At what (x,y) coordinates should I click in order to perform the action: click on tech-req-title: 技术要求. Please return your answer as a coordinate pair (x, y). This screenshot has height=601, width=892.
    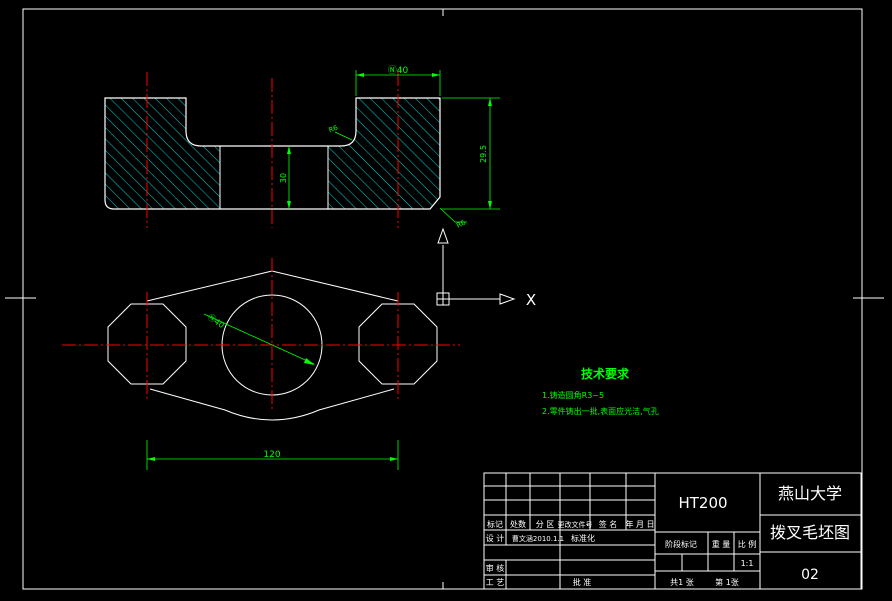
    Looking at the image, I should click on (605, 373).